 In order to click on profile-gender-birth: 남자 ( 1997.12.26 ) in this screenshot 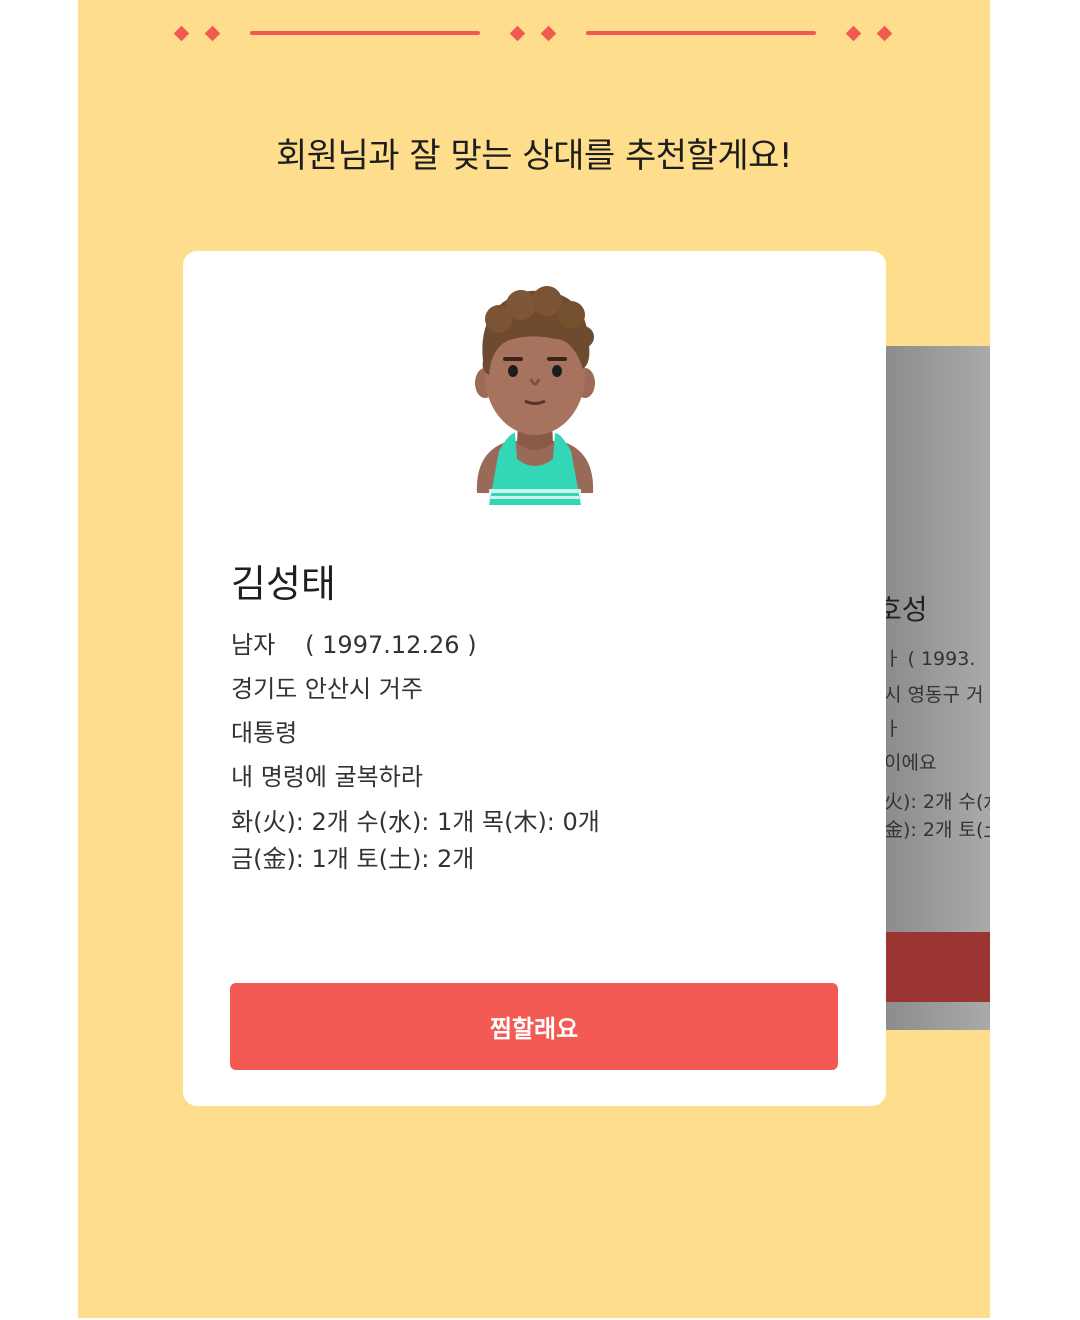, I will do `click(354, 642)`.